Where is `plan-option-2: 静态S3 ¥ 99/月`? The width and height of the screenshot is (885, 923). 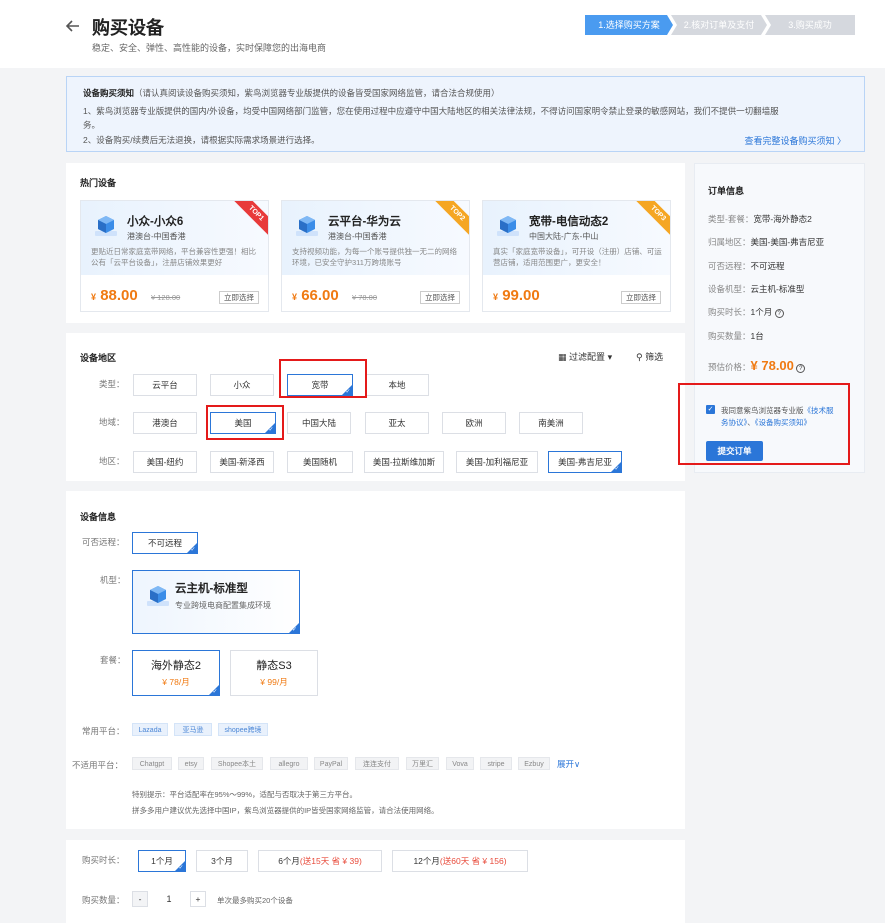 plan-option-2: 静态S3 ¥ 99/月 is located at coordinates (274, 673).